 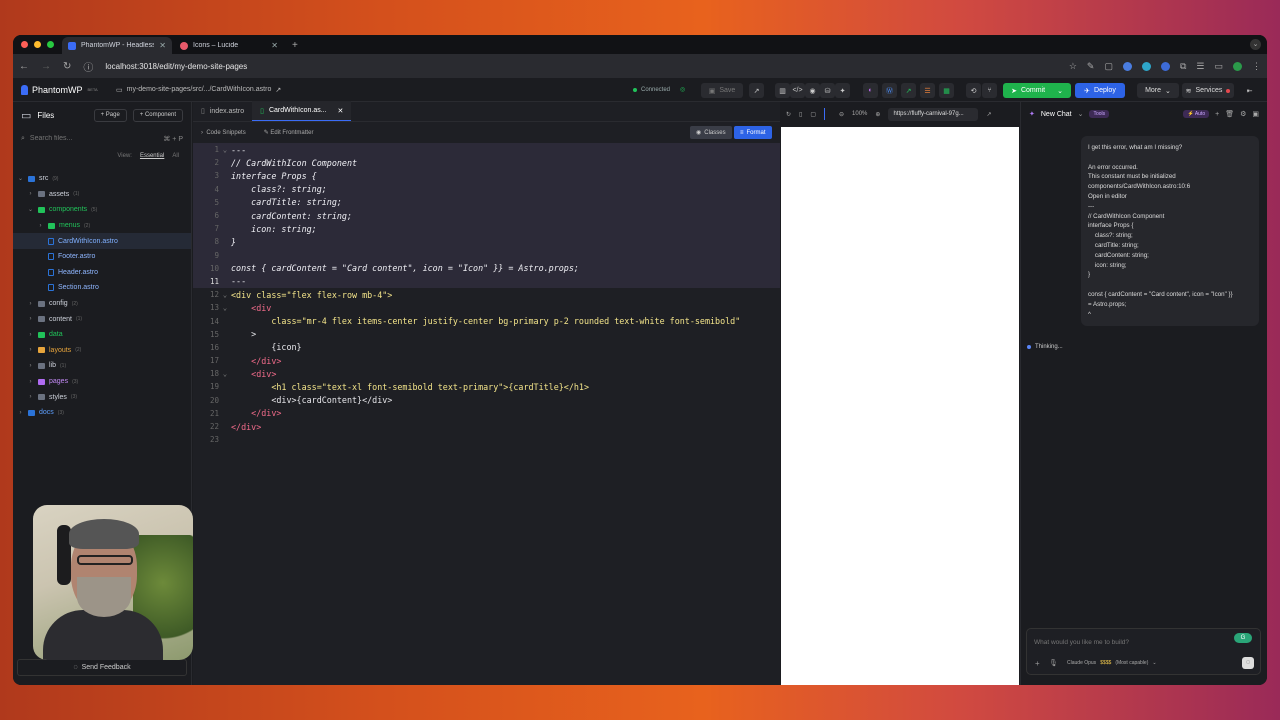 I want to click on code-line: 5 cardTitle: string;, so click(x=486, y=202).